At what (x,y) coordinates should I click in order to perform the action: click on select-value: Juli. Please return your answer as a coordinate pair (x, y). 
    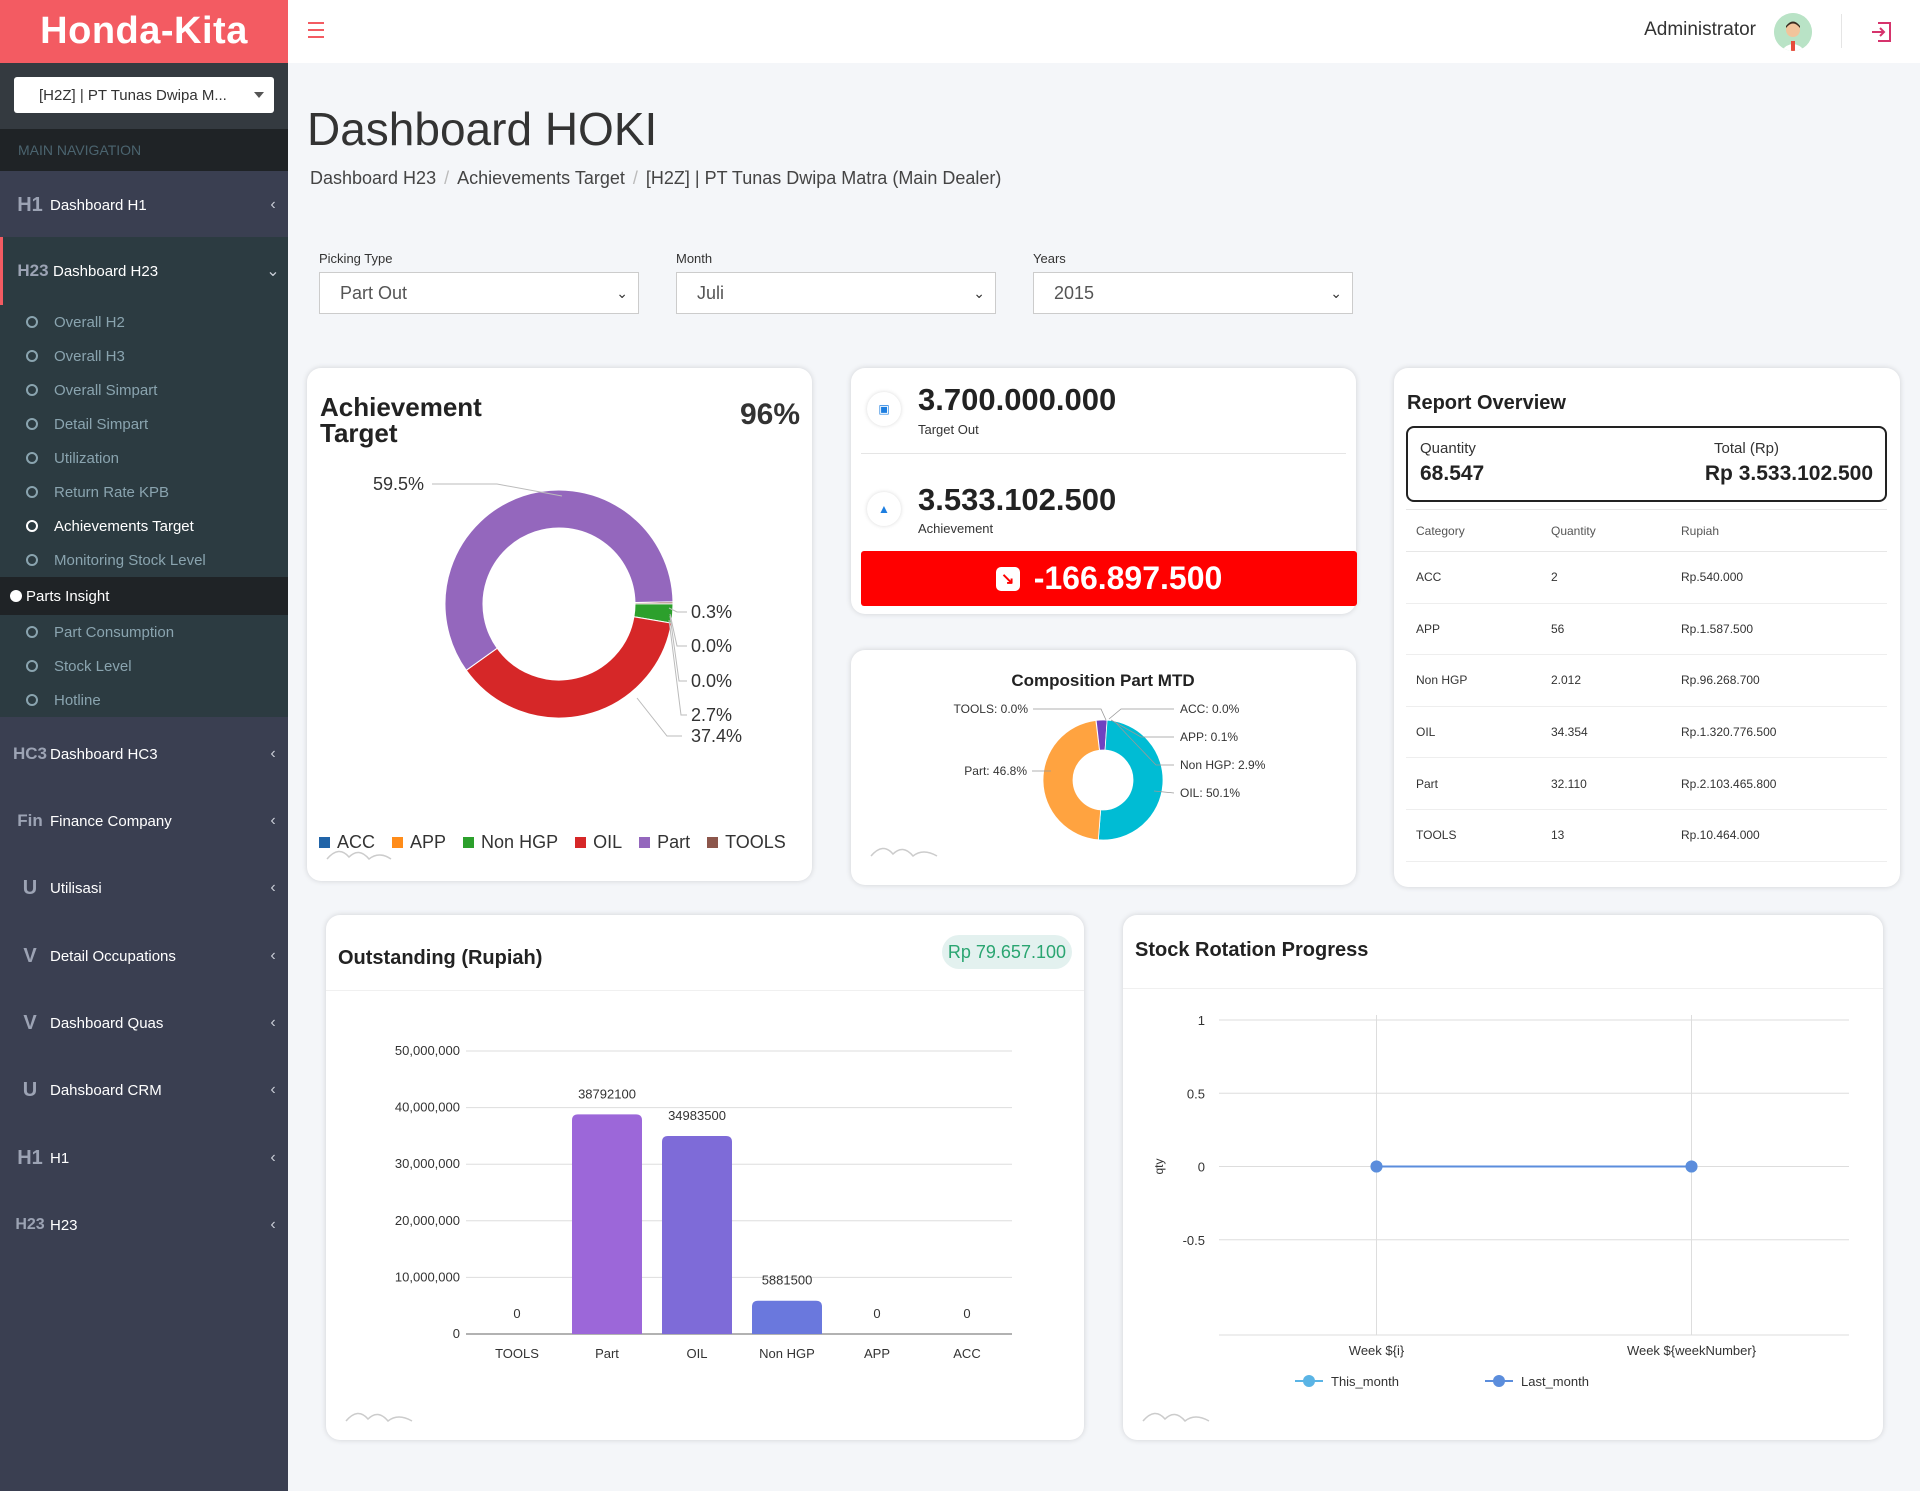
    Looking at the image, I should click on (711, 292).